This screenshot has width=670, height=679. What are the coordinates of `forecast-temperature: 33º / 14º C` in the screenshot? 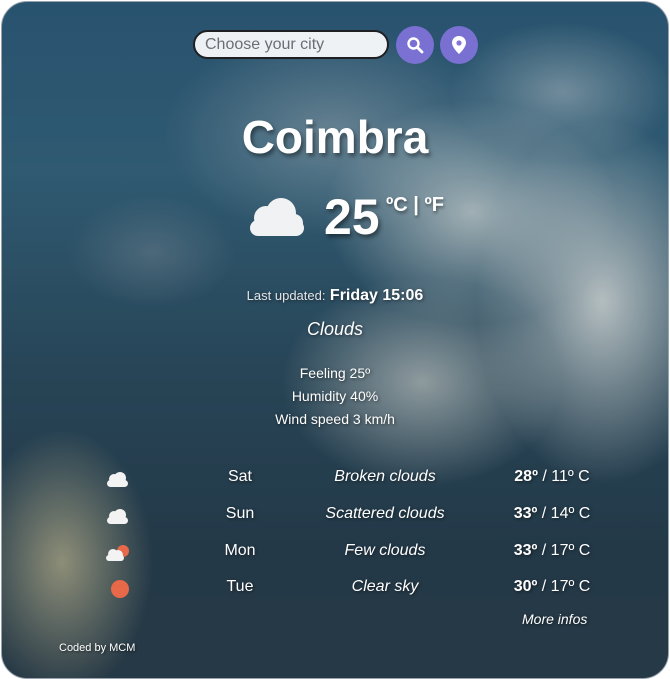 It's located at (552, 513).